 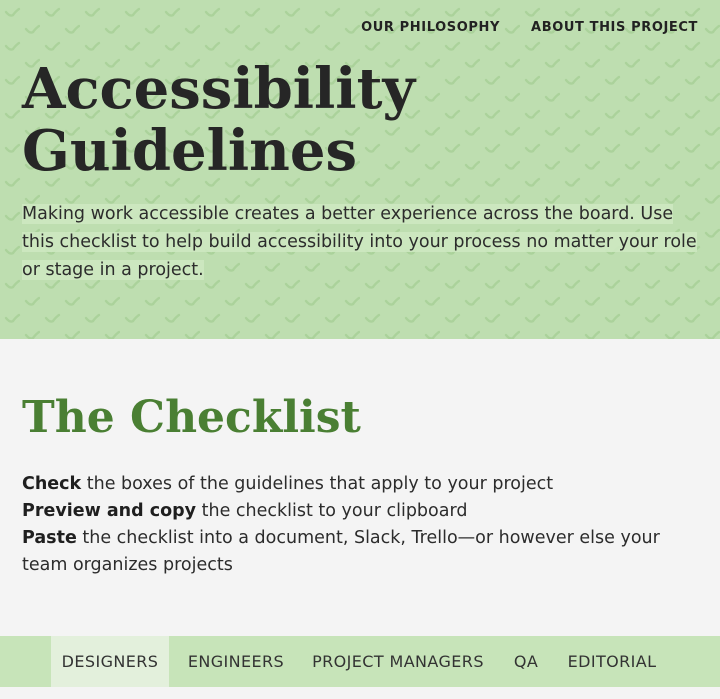 What do you see at coordinates (109, 511) in the screenshot?
I see `instruction-step-keyword: Preview and copy` at bounding box center [109, 511].